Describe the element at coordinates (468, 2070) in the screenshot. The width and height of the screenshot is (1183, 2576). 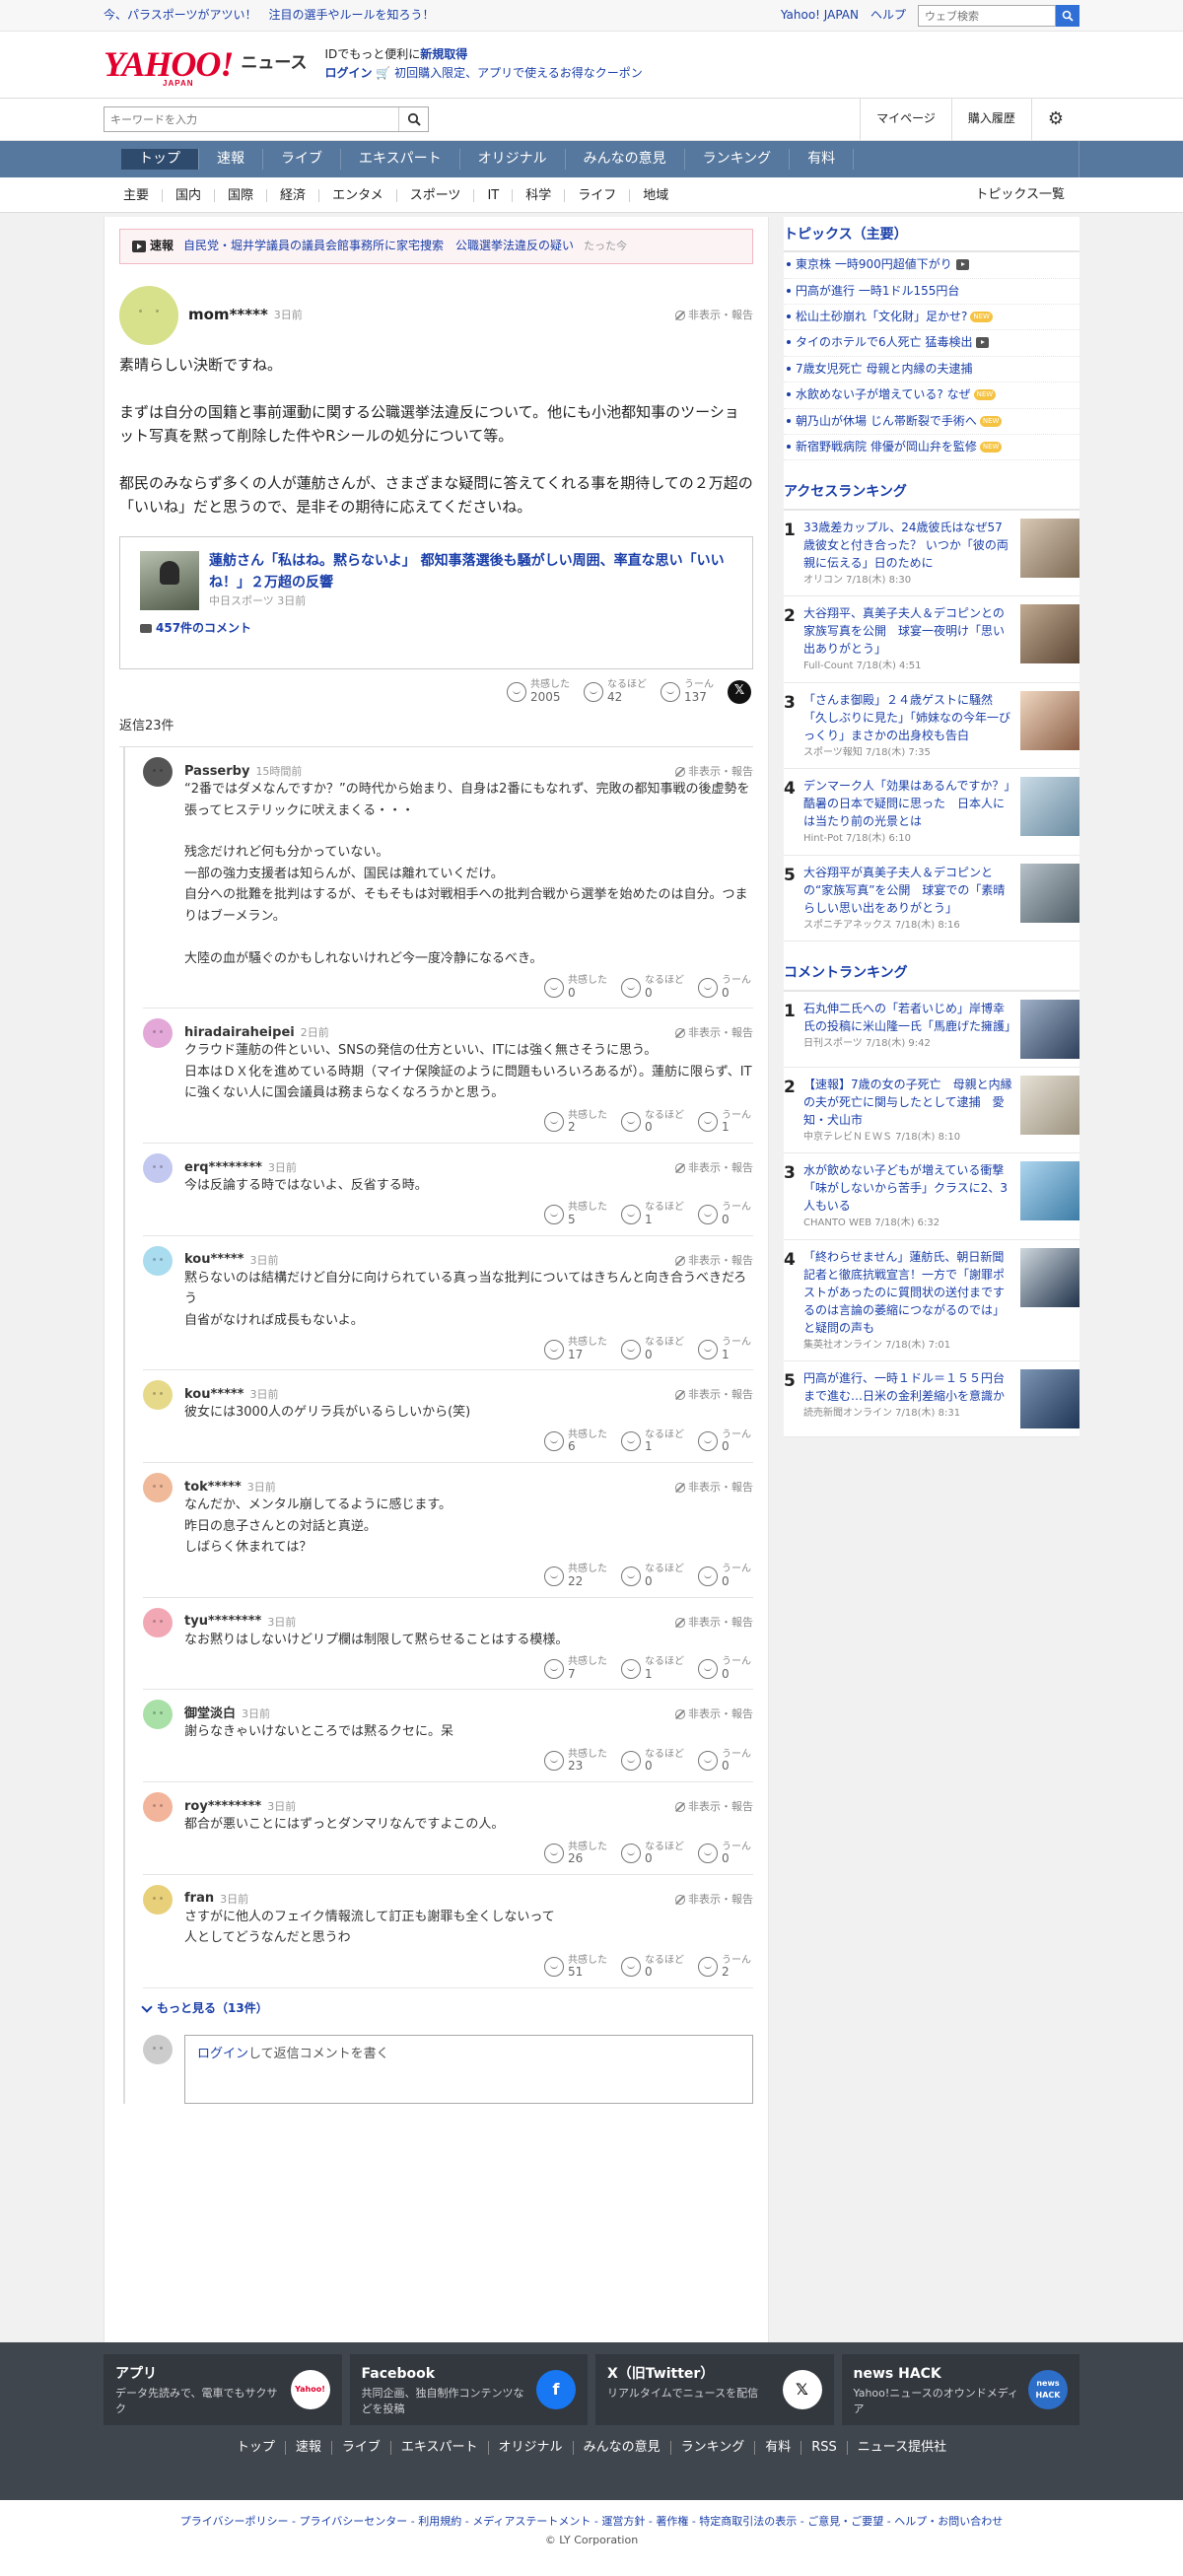
I see `reply-input: ログインして返信コメントを書く` at that location.